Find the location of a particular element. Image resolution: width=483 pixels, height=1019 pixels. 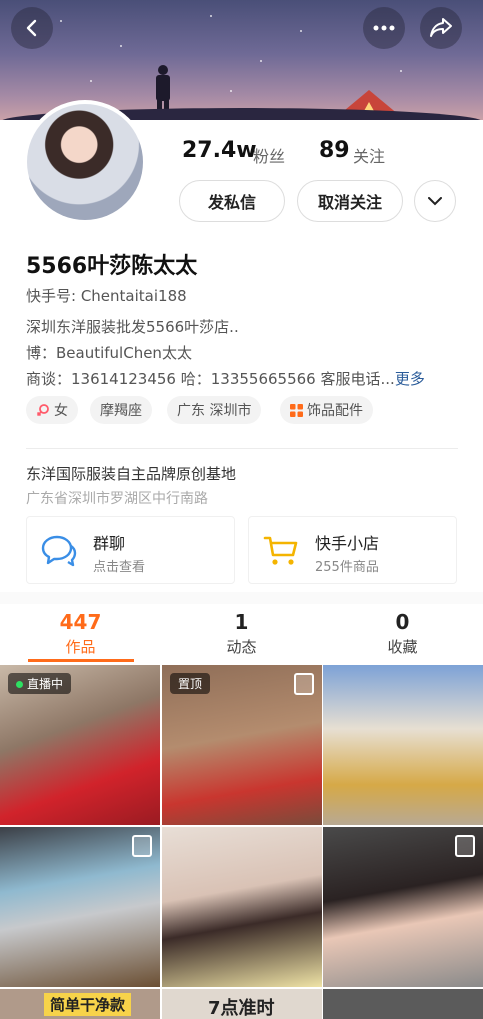

shop-card: 快手小店 255件商品 is located at coordinates (352, 550).